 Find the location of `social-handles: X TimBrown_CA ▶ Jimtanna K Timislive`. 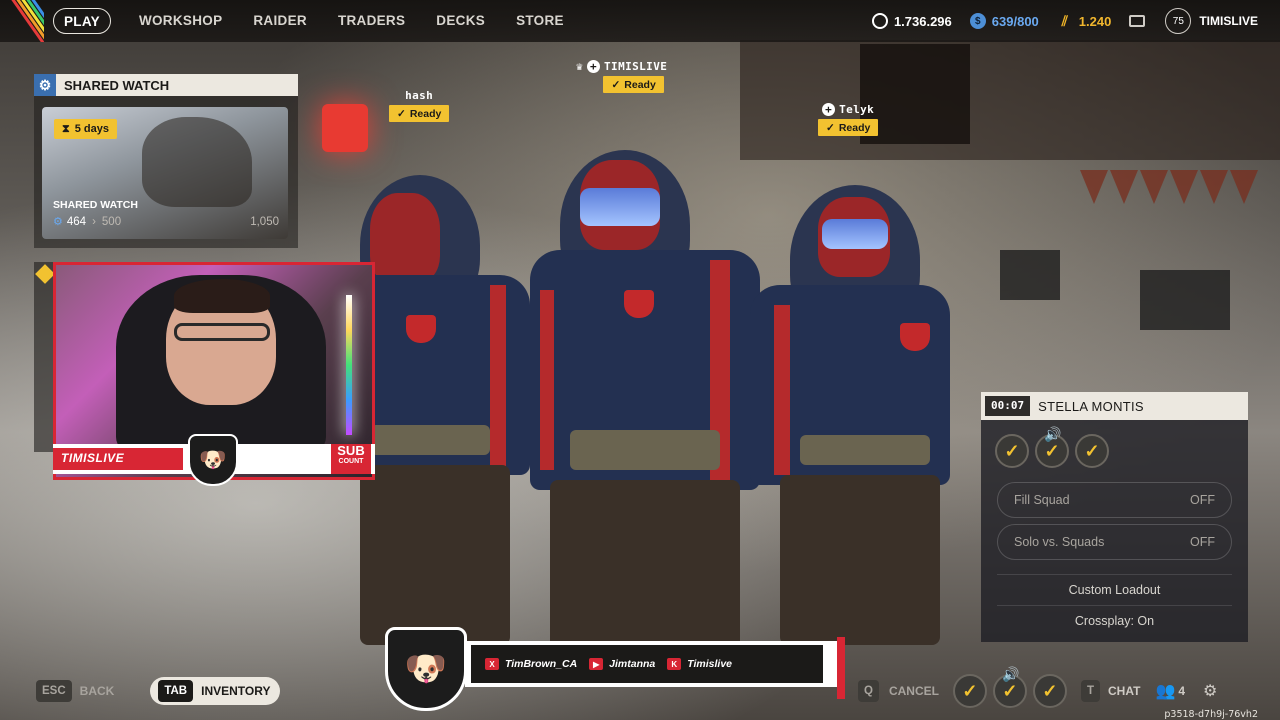

social-handles: X TimBrown_CA ▶ Jimtanna K Timislive is located at coordinates (647, 664).